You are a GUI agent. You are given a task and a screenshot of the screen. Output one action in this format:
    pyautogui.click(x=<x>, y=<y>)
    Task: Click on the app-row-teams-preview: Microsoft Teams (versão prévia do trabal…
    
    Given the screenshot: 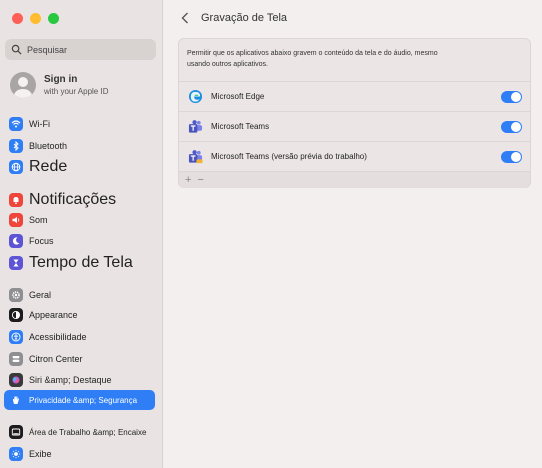 What is the action you would take?
    pyautogui.click(x=354, y=156)
    